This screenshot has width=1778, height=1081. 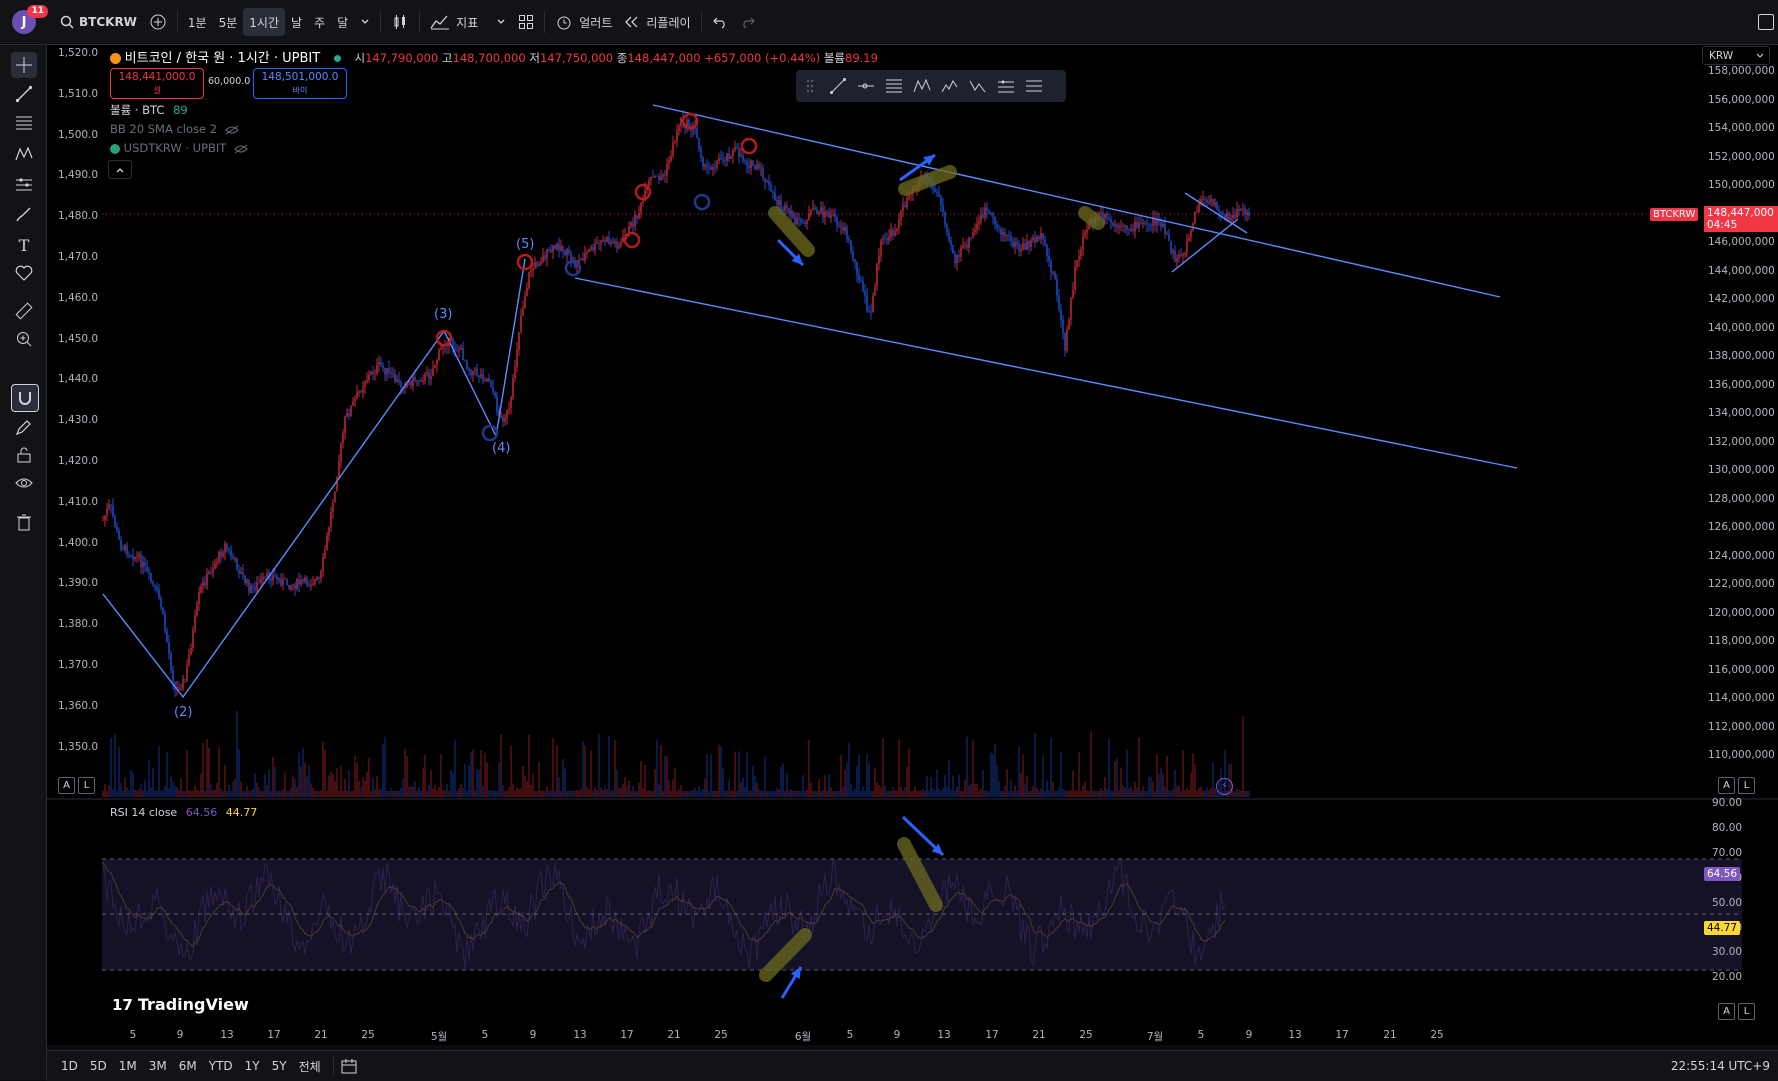 I want to click on crosshair-tool, so click(x=24, y=65).